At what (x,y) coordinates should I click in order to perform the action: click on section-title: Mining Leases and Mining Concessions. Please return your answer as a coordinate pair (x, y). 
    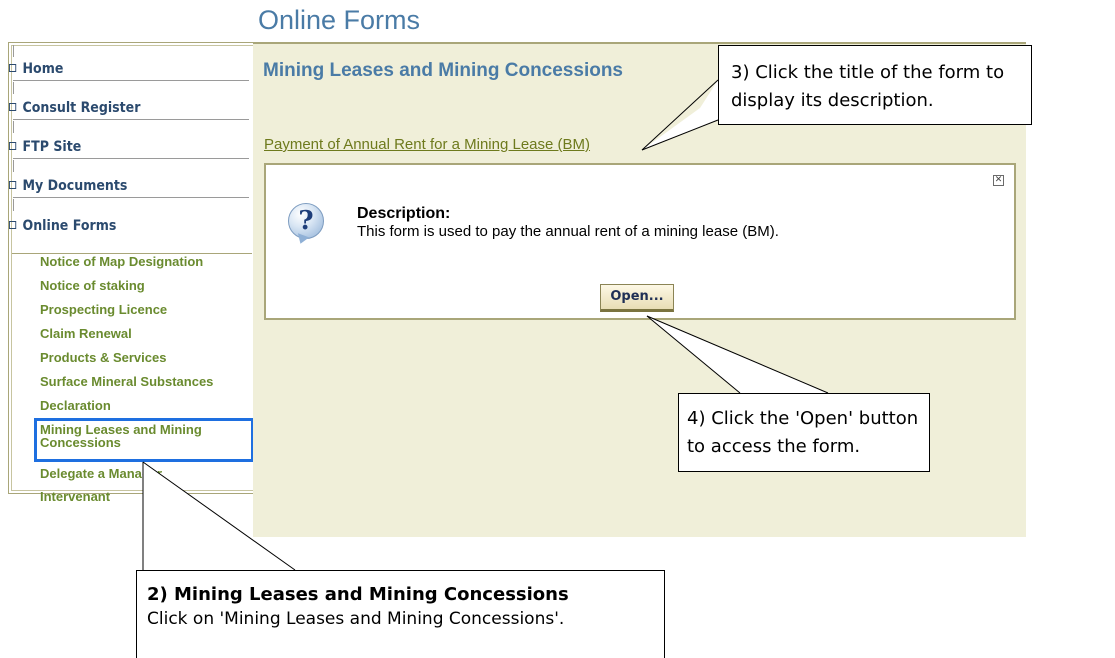
    Looking at the image, I should click on (443, 70).